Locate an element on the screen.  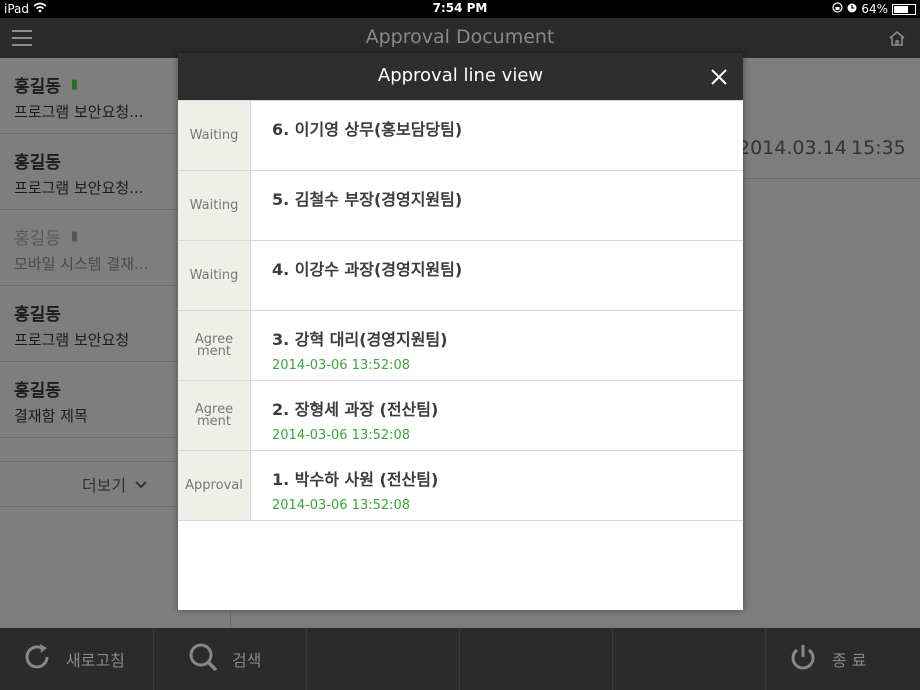
page-title: Approval Document is located at coordinates (460, 37).